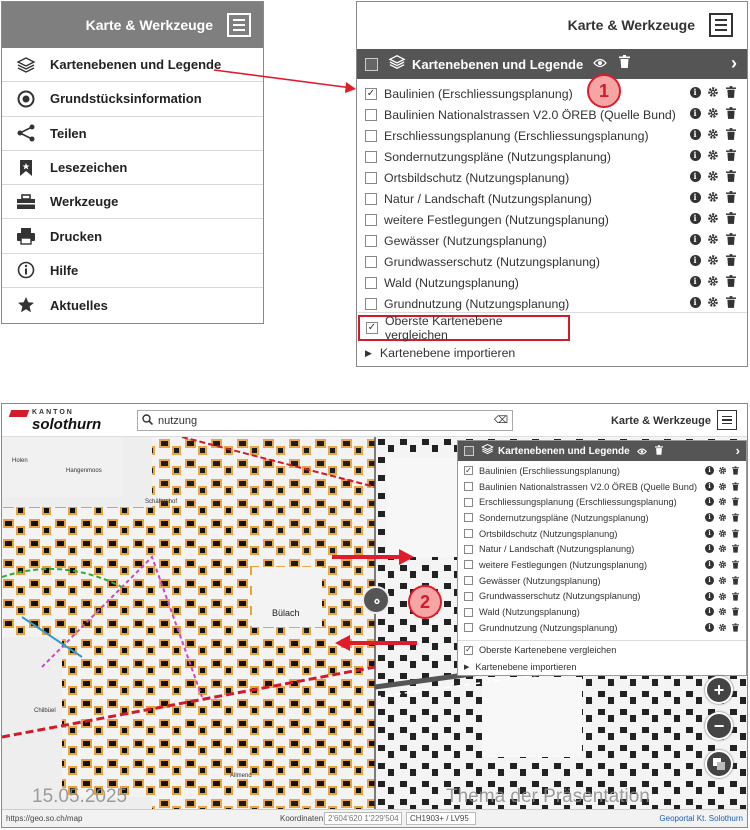 The image size is (750, 830). What do you see at coordinates (552, 219) in the screenshot?
I see `layer-row: weitere Festlegungen (Nutzungsplanung) i` at bounding box center [552, 219].